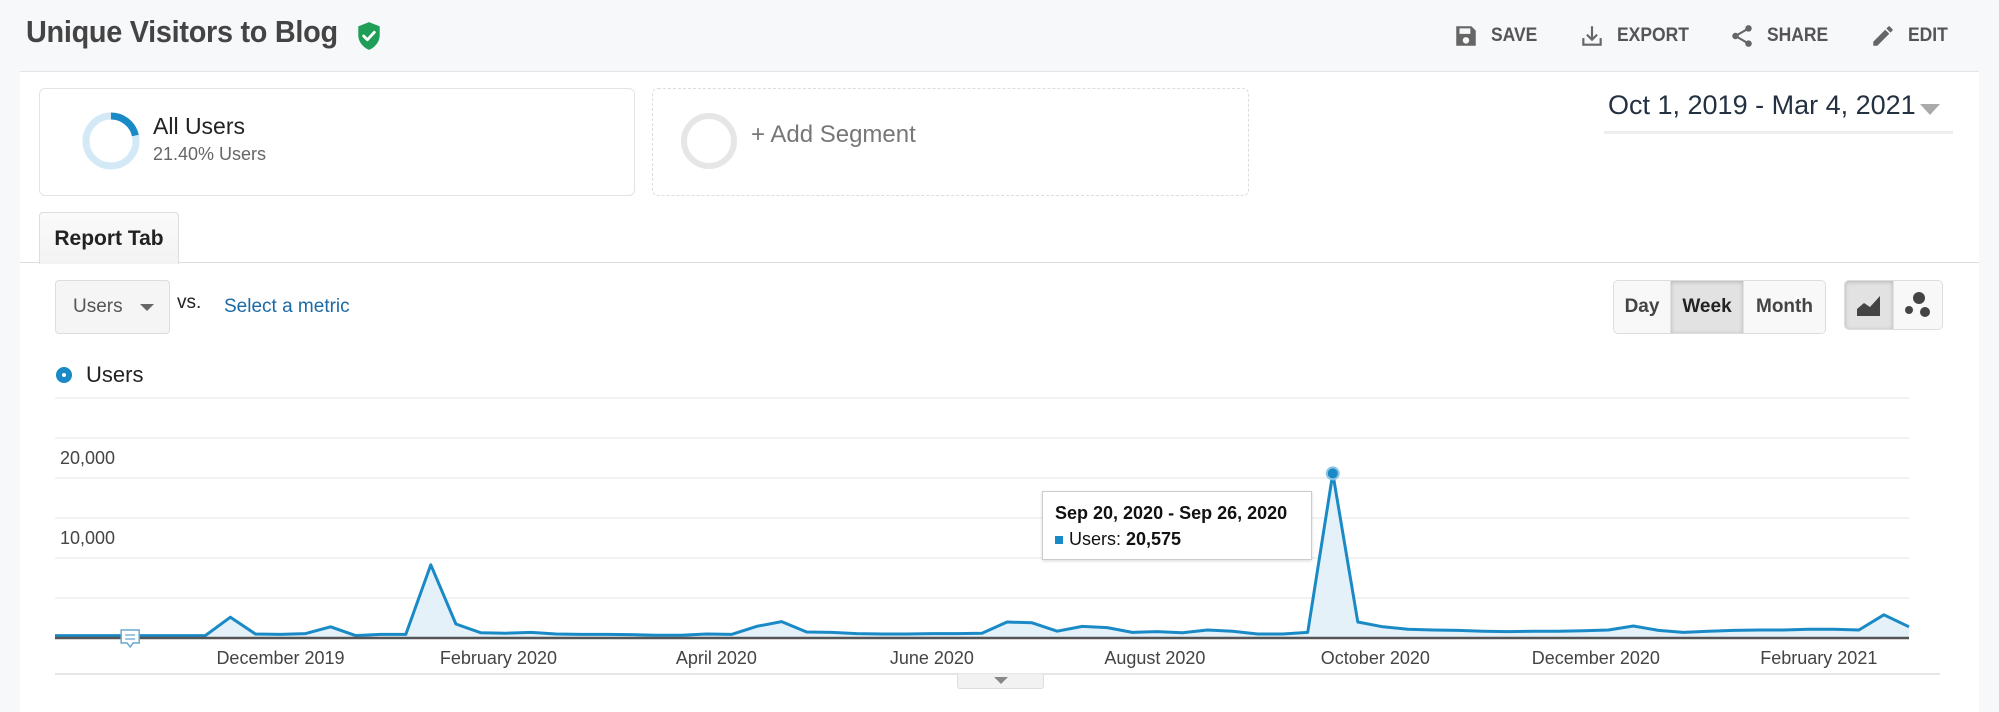 The width and height of the screenshot is (1999, 712). What do you see at coordinates (87, 538) in the screenshot?
I see `y-tick-label: 10,000` at bounding box center [87, 538].